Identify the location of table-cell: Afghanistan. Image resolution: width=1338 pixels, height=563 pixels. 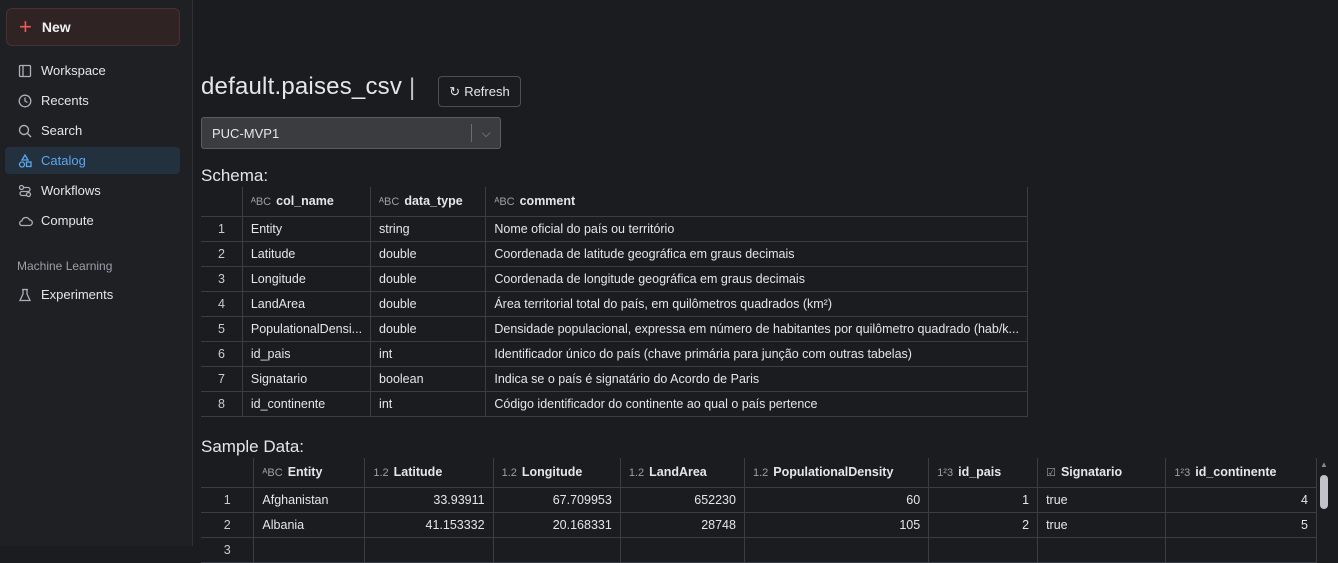
(309, 499).